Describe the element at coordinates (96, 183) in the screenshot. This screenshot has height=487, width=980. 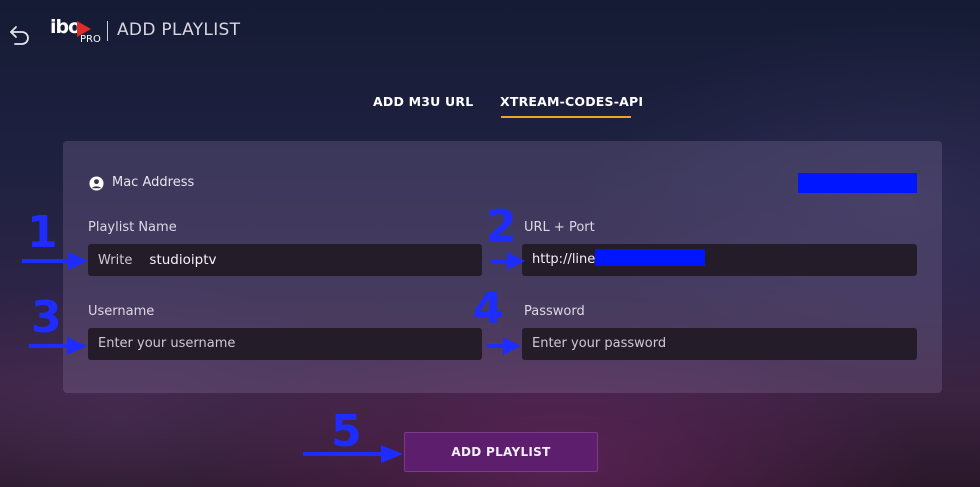
I see `person-icon` at that location.